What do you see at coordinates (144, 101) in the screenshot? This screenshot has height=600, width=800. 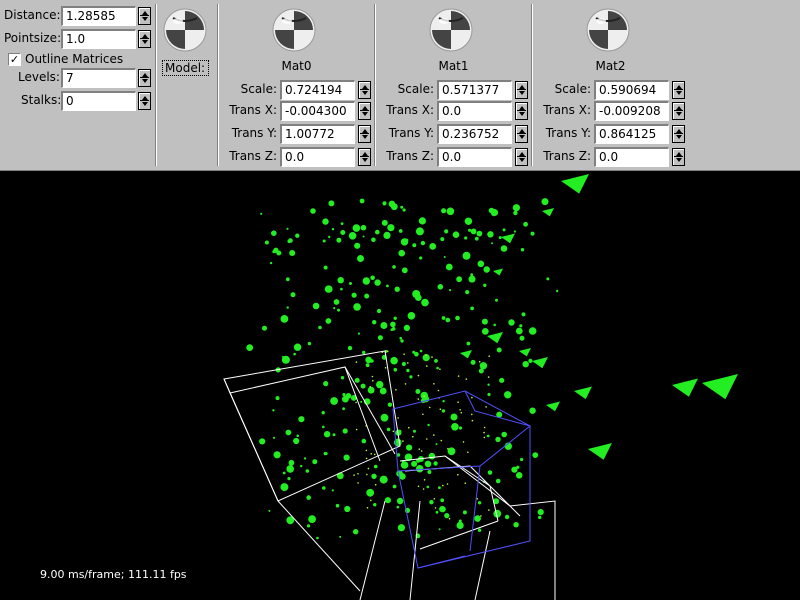 I see `stalks-spinner` at bounding box center [144, 101].